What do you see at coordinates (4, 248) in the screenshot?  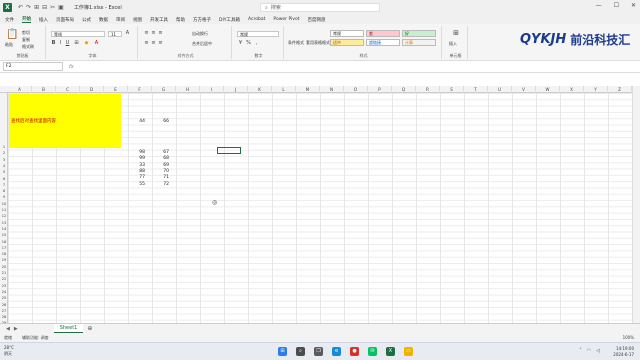 I see `row-header: 17` at bounding box center [4, 248].